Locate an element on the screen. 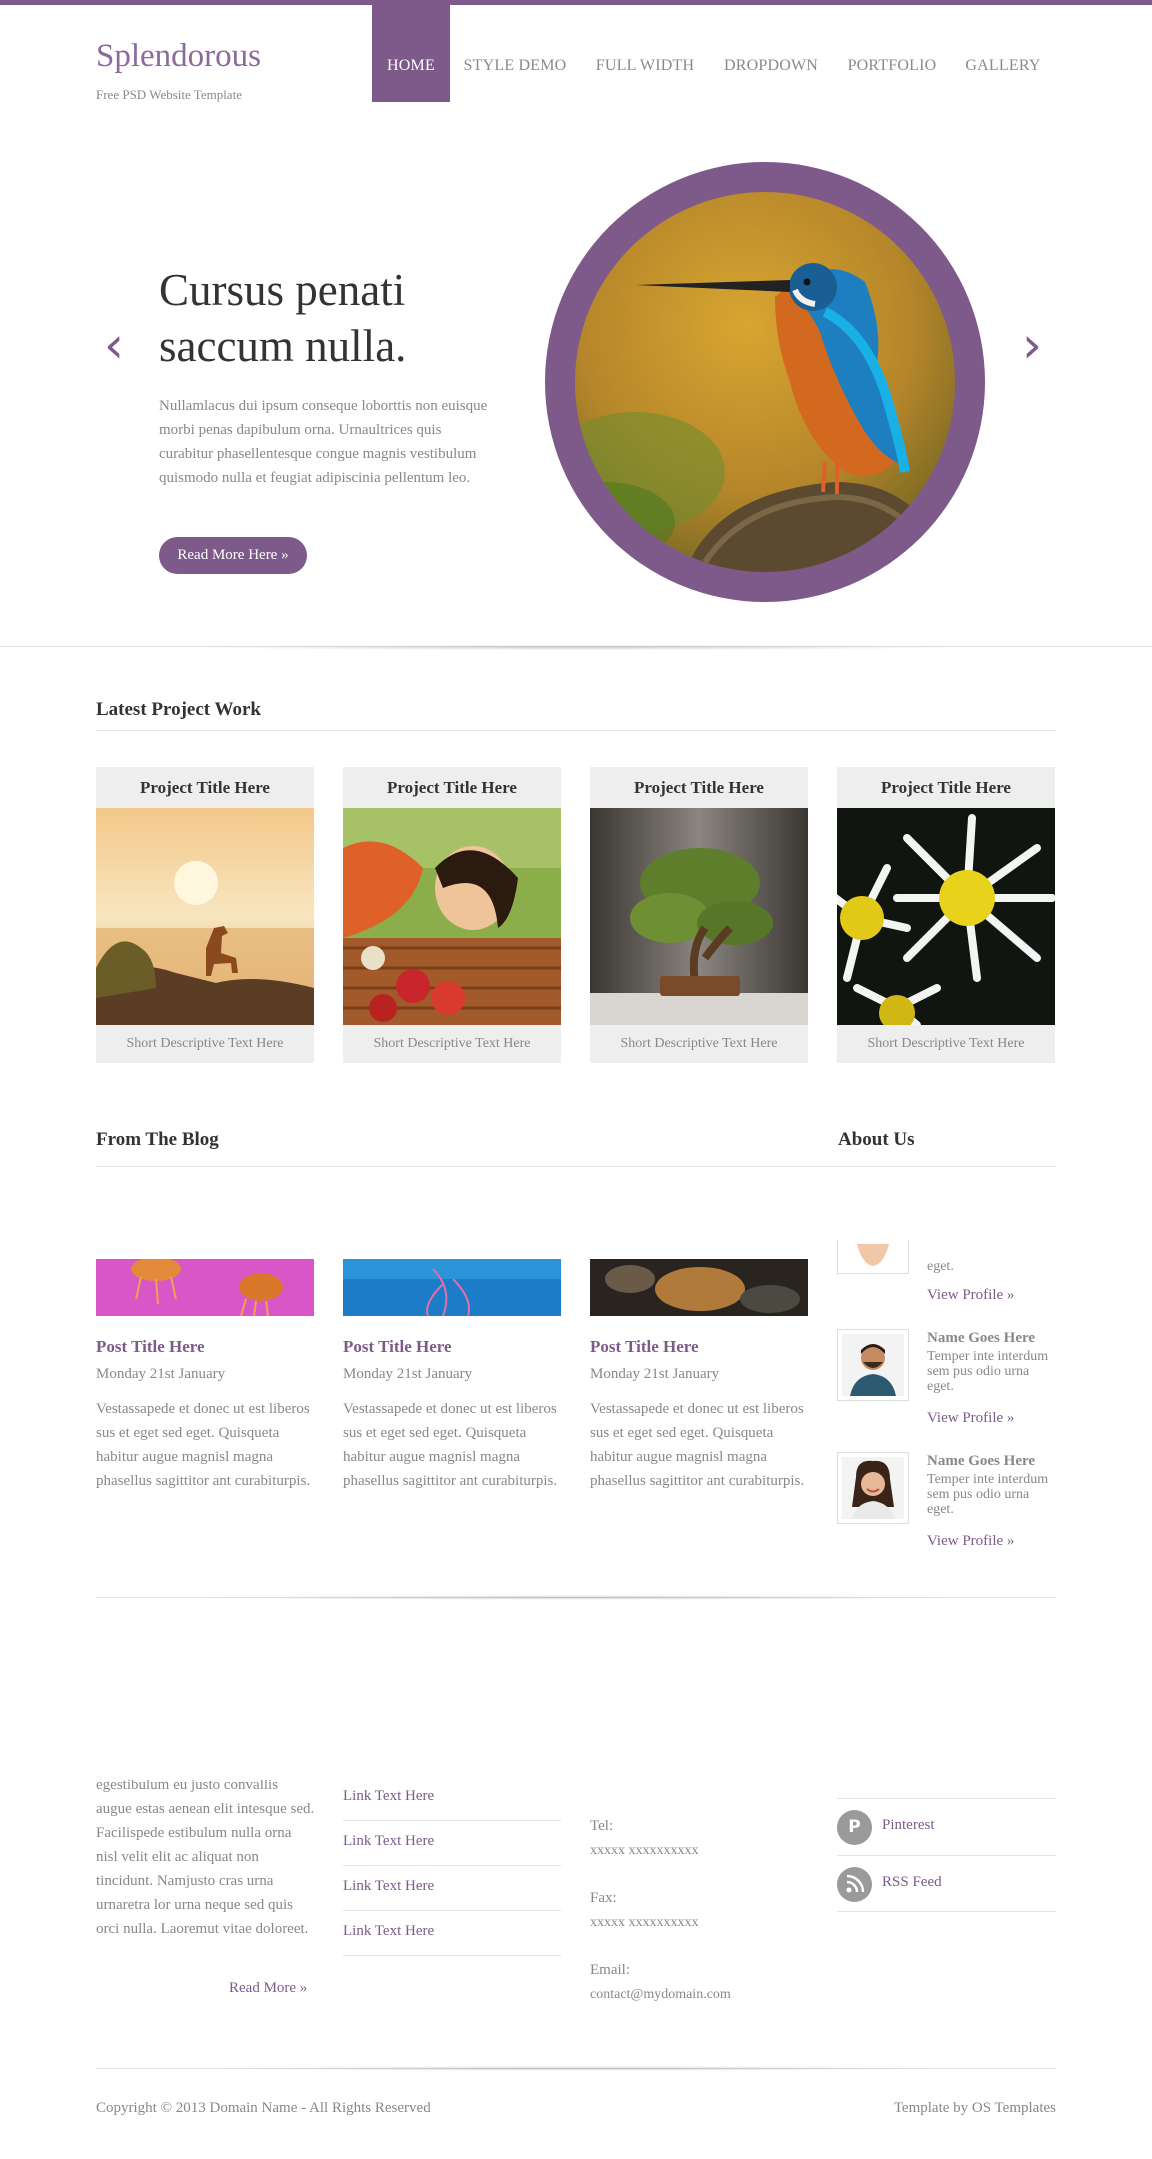  project-image-daisies is located at coordinates (946, 916).